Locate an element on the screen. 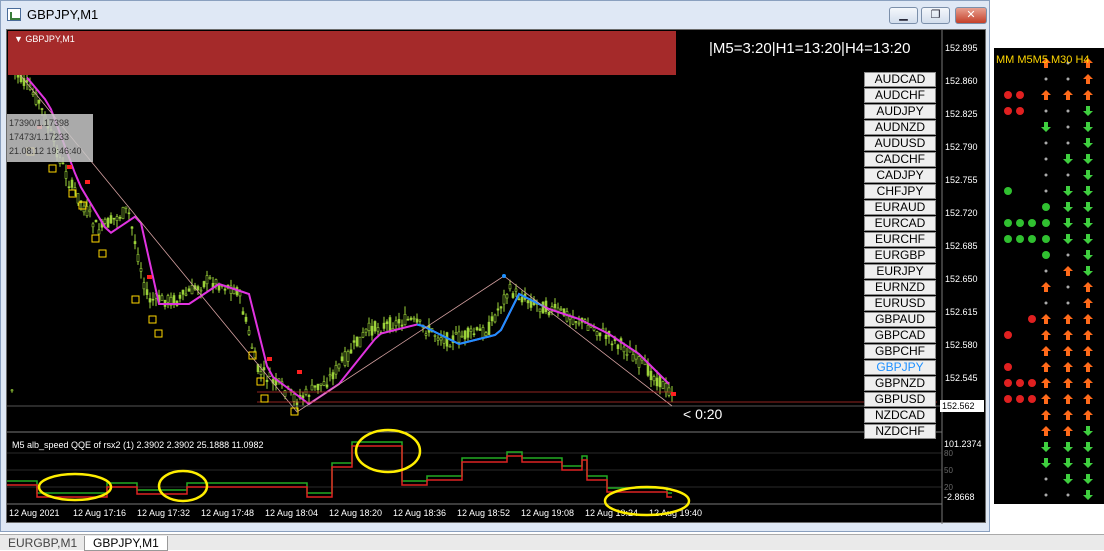  price-axis-label: 152.895 is located at coordinates (961, 48).